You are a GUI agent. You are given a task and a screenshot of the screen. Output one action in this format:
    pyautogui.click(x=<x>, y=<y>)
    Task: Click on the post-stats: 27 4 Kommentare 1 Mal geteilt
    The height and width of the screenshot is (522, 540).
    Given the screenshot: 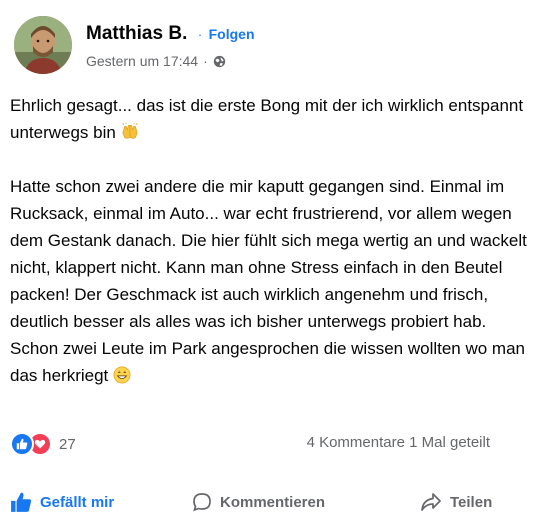 What is the action you would take?
    pyautogui.click(x=270, y=443)
    